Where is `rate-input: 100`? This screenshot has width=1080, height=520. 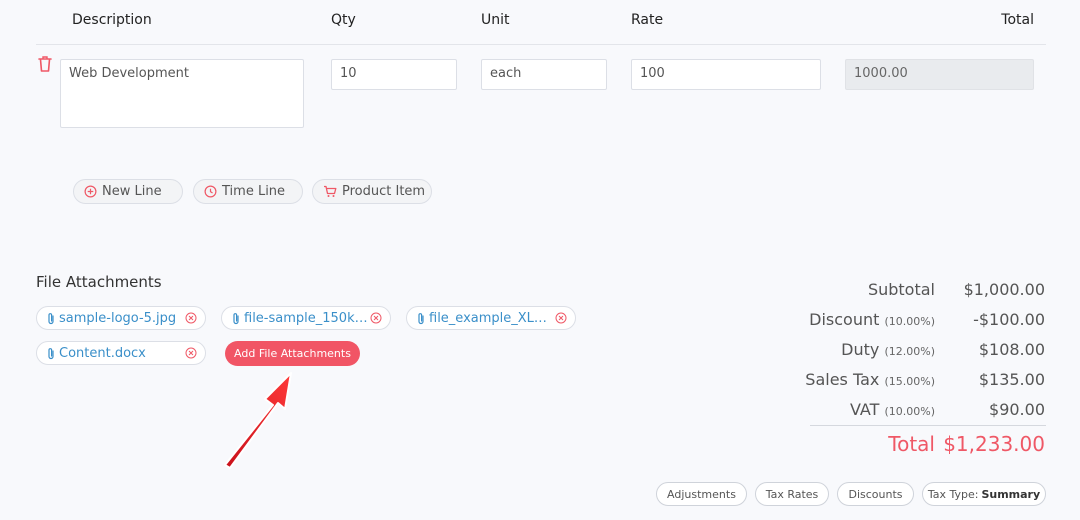 rate-input: 100 is located at coordinates (726, 74).